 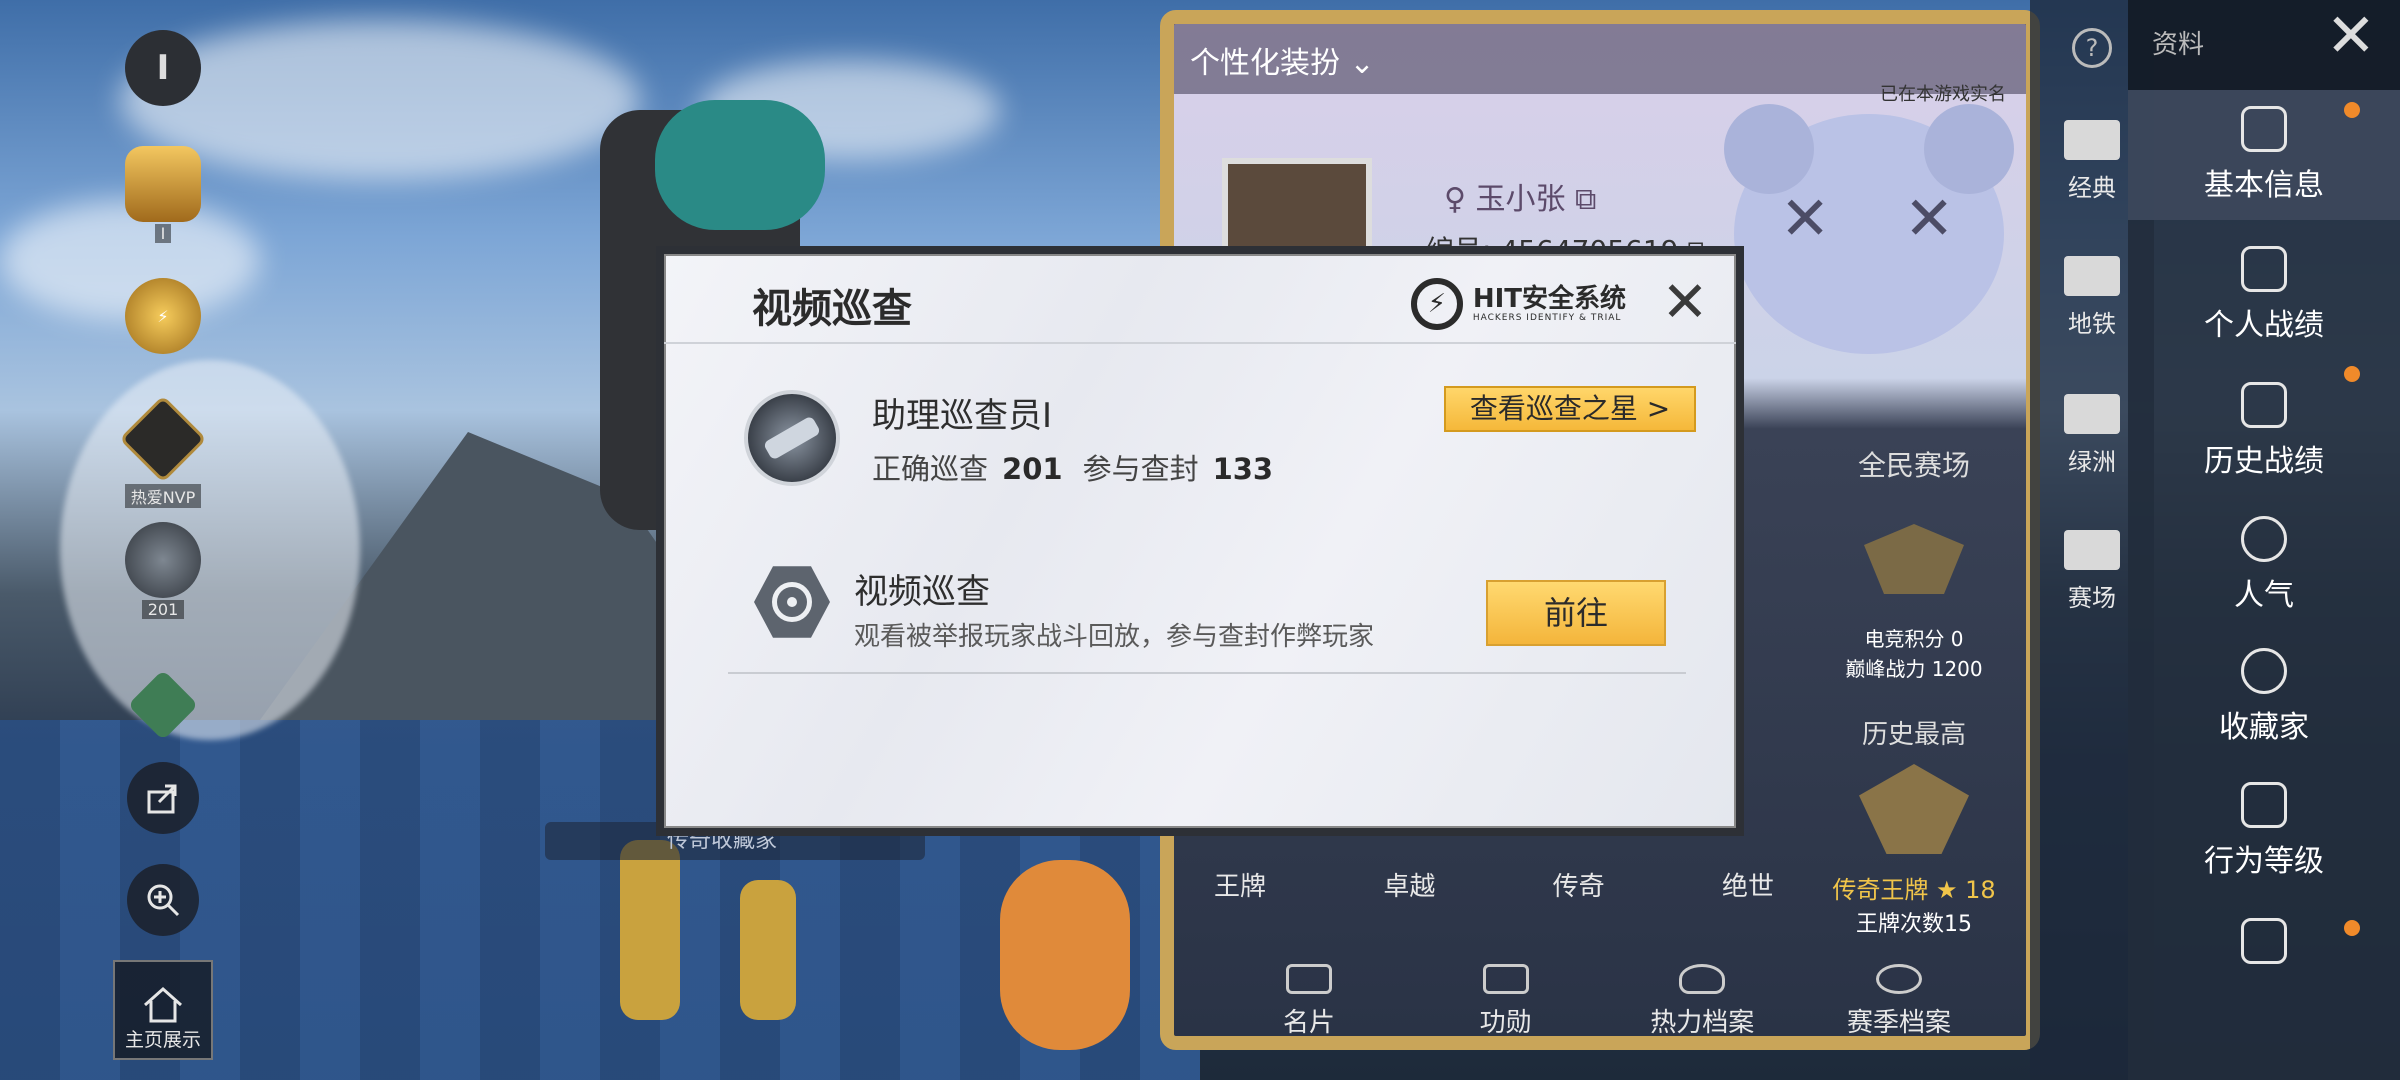 What do you see at coordinates (1520, 199) in the screenshot?
I see `player-name: ♀ 玉小张 ⧉` at bounding box center [1520, 199].